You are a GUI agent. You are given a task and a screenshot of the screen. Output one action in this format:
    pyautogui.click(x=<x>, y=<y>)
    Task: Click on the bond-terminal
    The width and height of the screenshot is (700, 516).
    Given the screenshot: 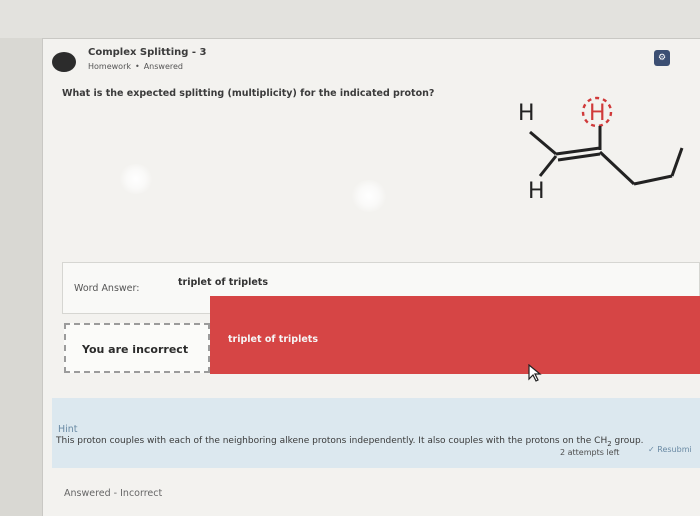 What is the action you would take?
    pyautogui.click(x=677, y=162)
    